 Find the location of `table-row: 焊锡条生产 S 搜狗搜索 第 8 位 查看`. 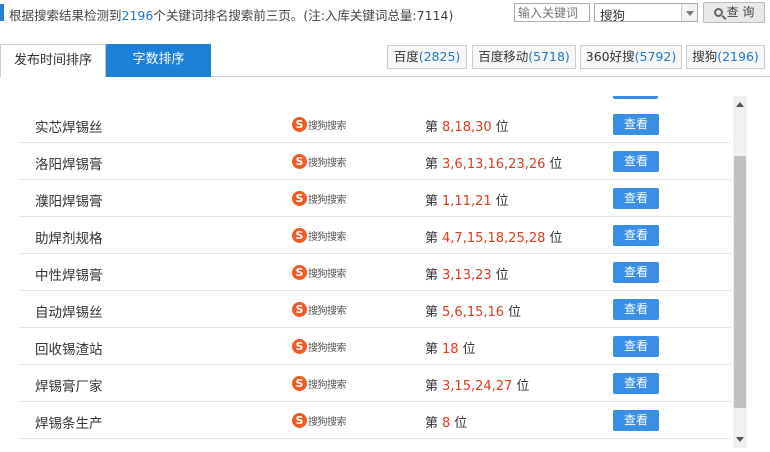

table-row: 焊锡条生产 S 搜狗搜索 第 8 位 查看 is located at coordinates (375, 420).